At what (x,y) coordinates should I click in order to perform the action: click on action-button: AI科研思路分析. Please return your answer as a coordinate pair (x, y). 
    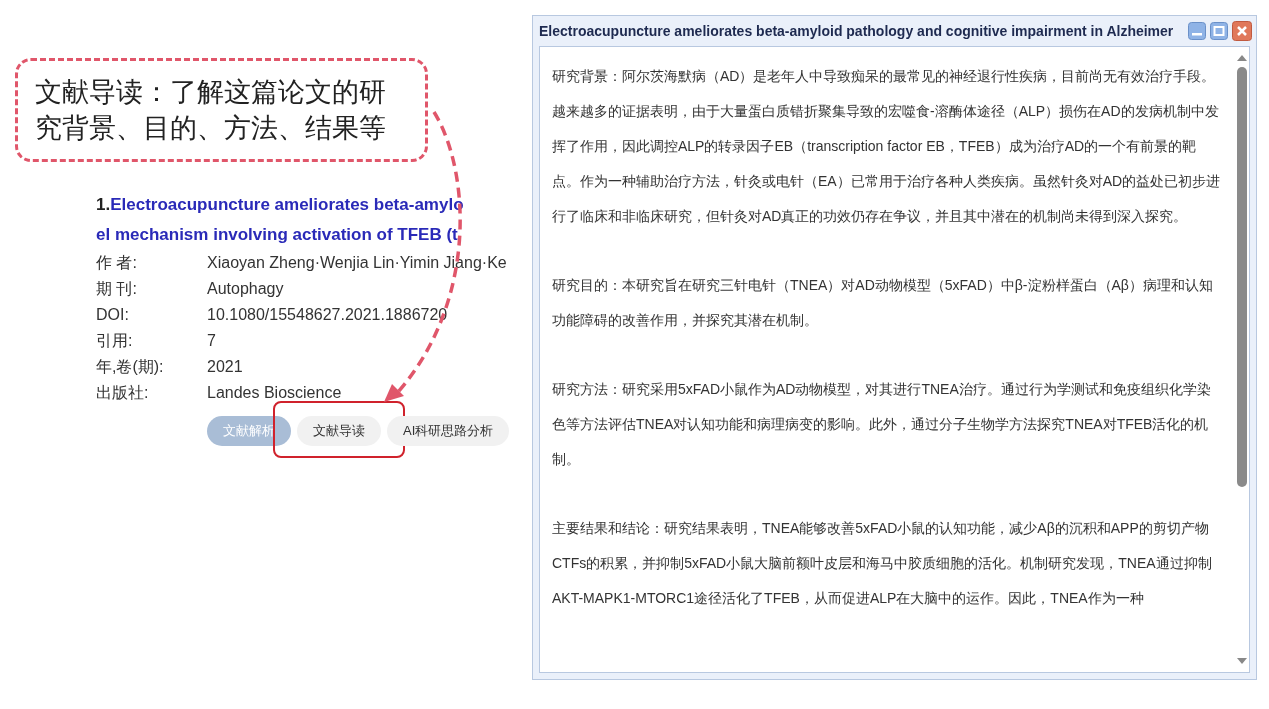
    Looking at the image, I should click on (448, 431).